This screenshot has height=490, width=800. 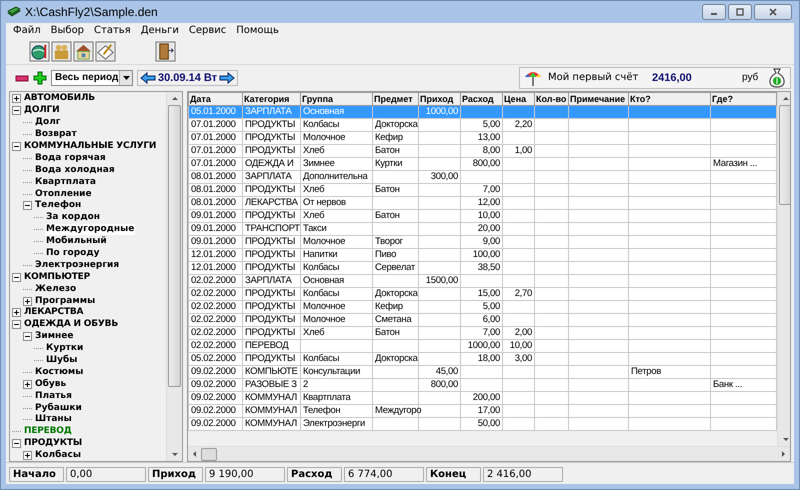 What do you see at coordinates (165, 51) in the screenshot?
I see `door-icon` at bounding box center [165, 51].